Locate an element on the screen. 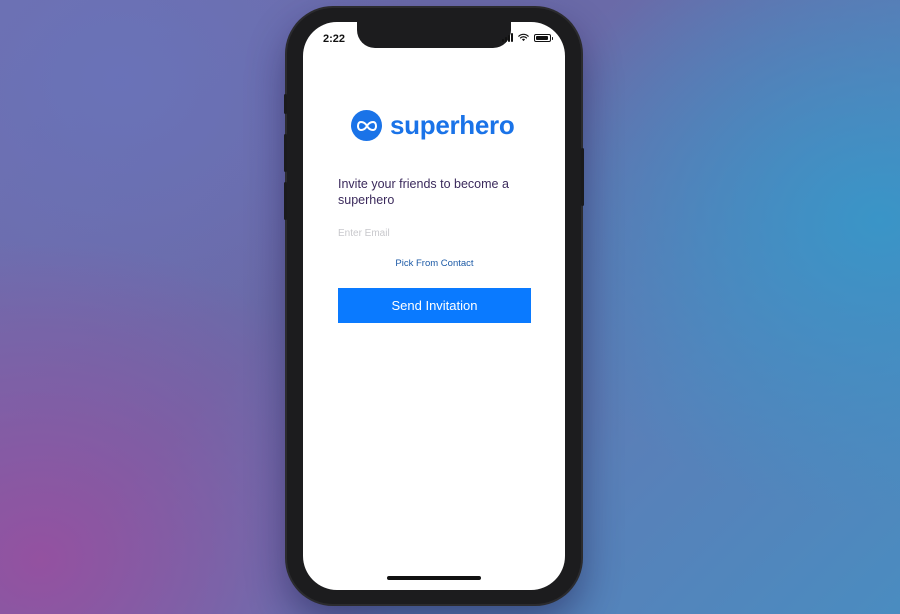 The image size is (900, 614). notch is located at coordinates (434, 35).